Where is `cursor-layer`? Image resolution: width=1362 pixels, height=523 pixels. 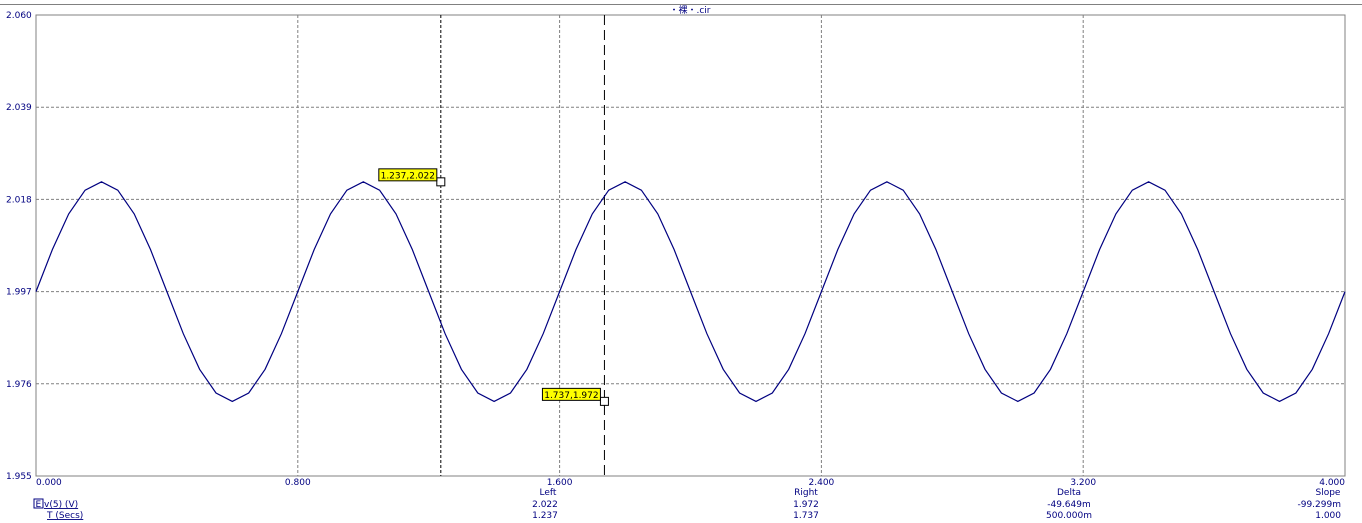 cursor-layer is located at coordinates (522, 245).